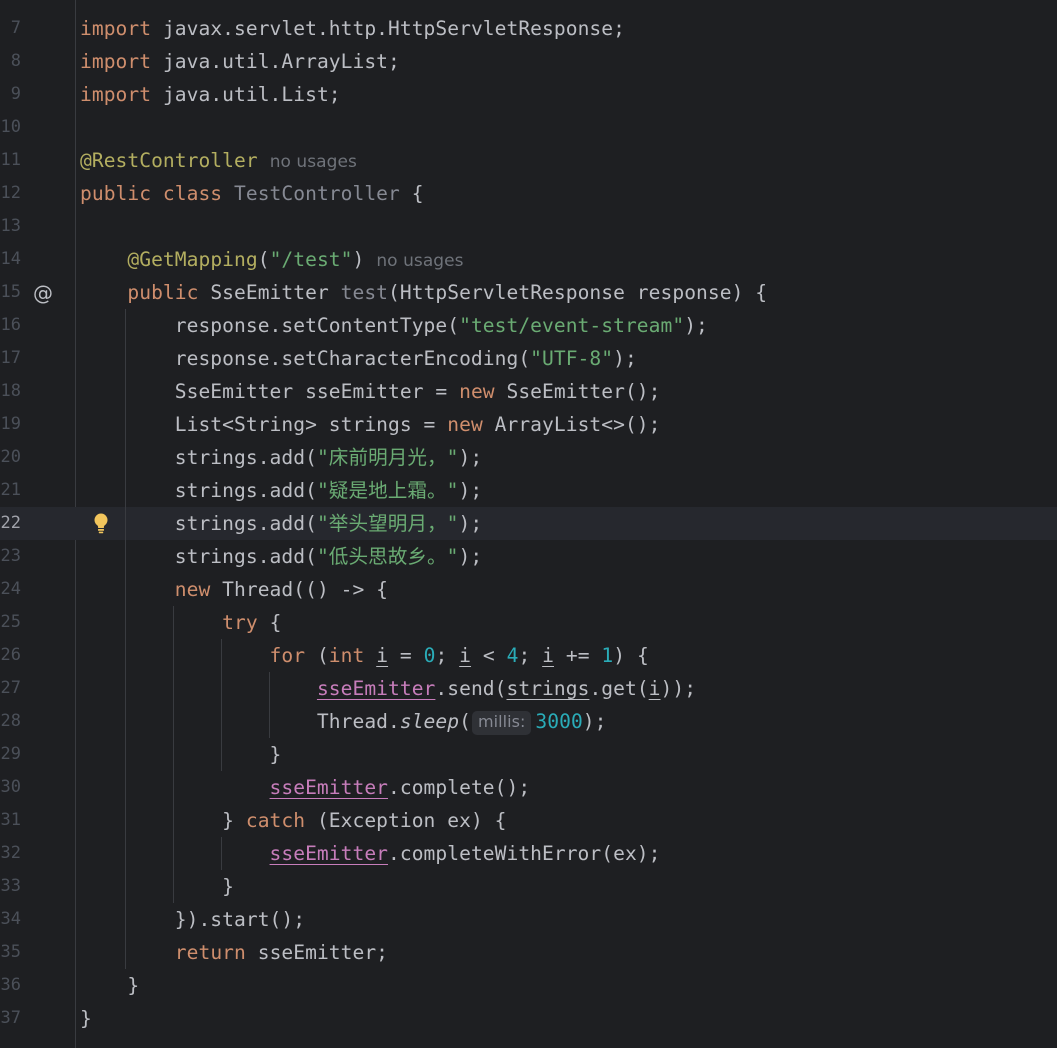 Image resolution: width=1057 pixels, height=1048 pixels. Describe the element at coordinates (572, 358) in the screenshot. I see `string-token: "UTF-8"` at that location.